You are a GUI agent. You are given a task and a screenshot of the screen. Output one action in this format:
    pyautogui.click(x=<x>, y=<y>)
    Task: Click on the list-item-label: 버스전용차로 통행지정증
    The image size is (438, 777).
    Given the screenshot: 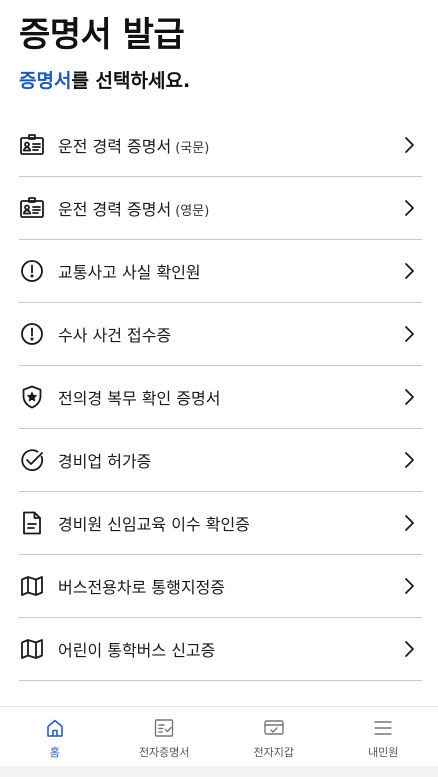 What is the action you would take?
    pyautogui.click(x=142, y=587)
    